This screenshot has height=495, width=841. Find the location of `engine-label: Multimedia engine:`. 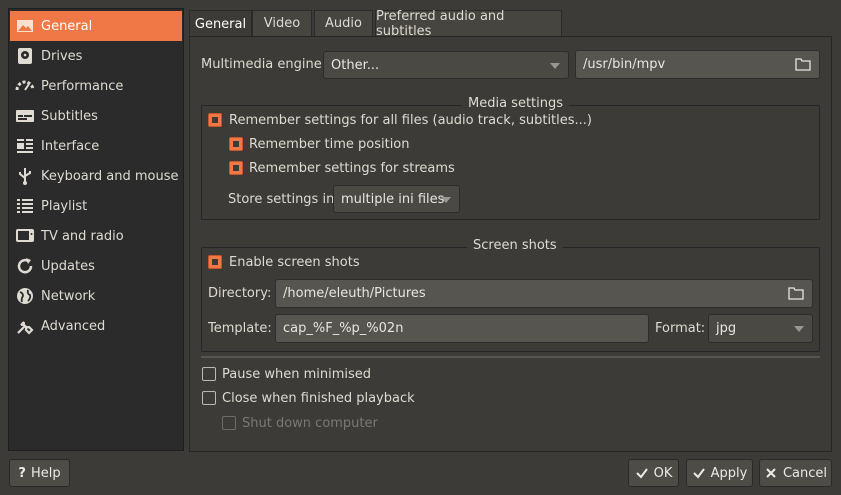

engine-label: Multimedia engine: is located at coordinates (264, 64).